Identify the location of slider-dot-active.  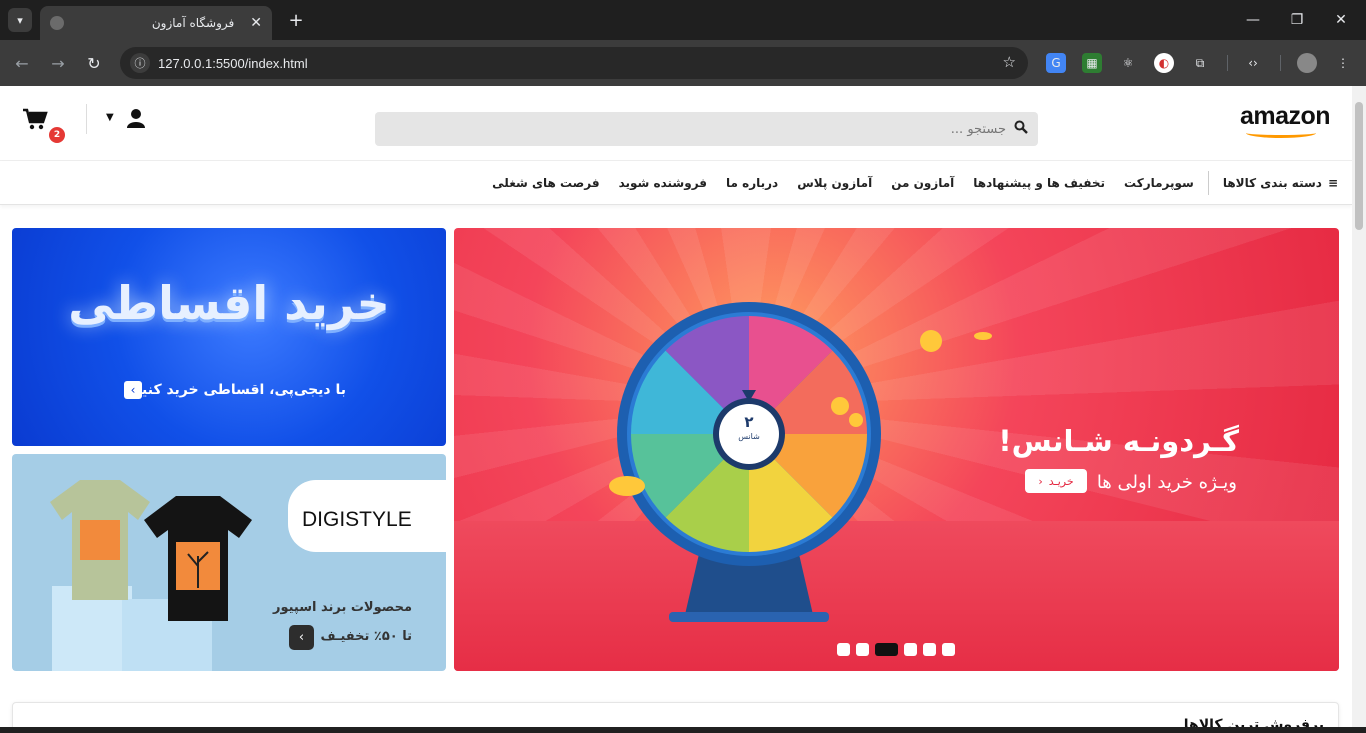
(886, 649).